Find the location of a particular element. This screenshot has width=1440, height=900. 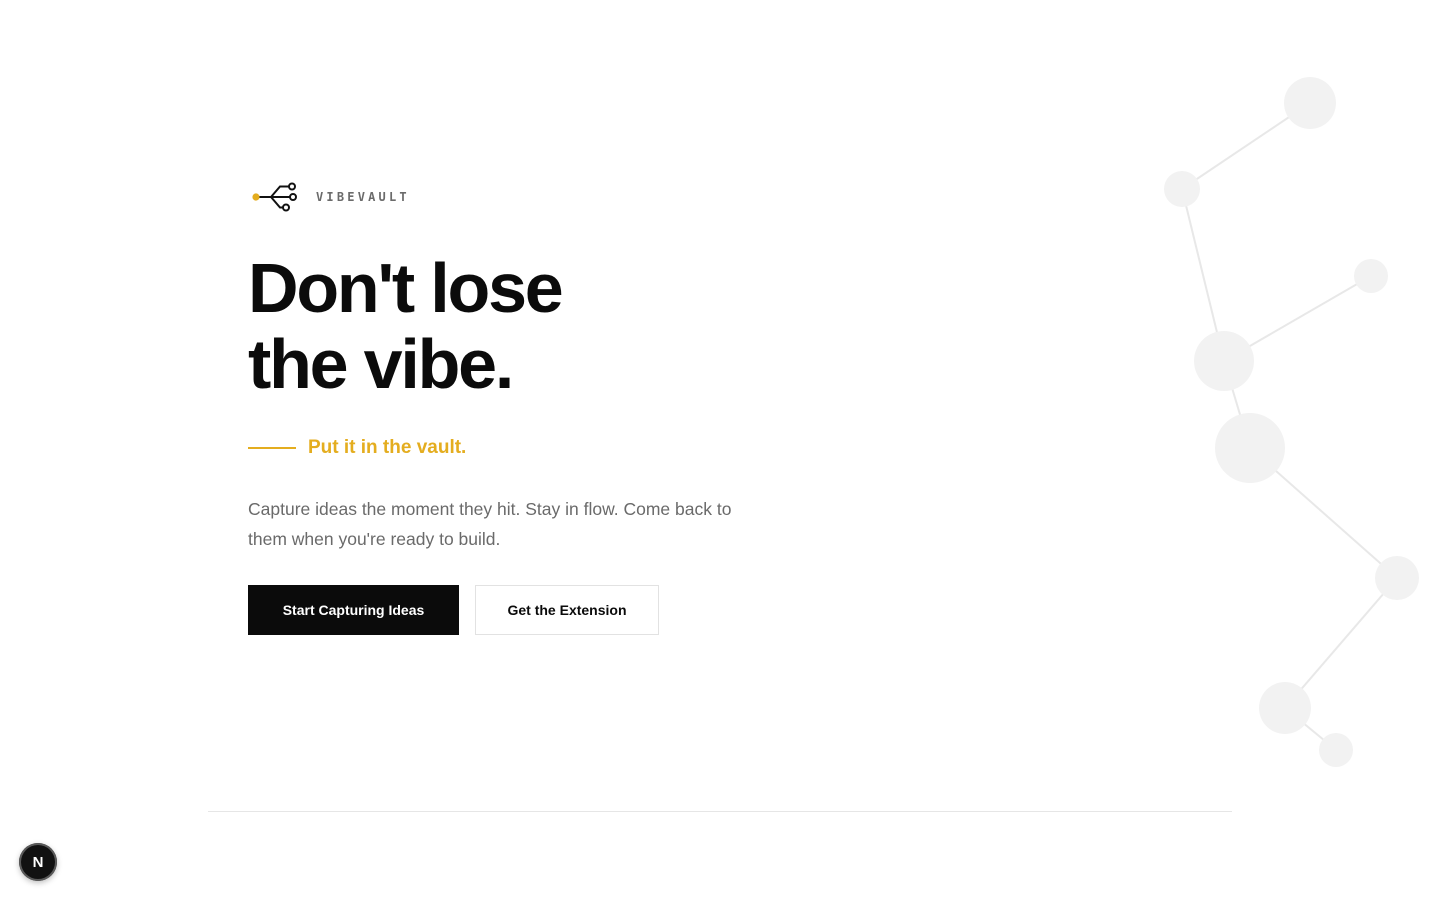

tagline-rule is located at coordinates (272, 448).